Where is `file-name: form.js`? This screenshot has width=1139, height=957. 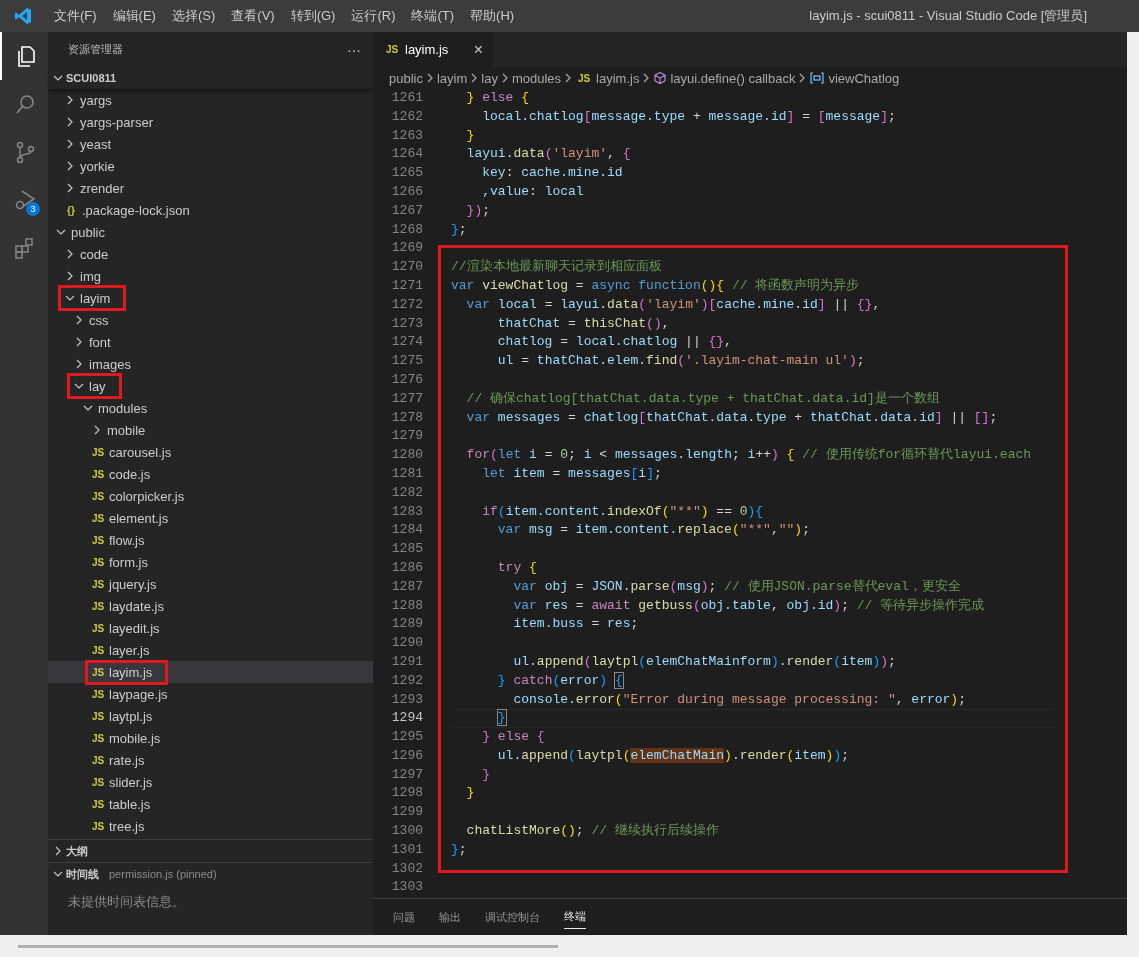 file-name: form.js is located at coordinates (128, 562).